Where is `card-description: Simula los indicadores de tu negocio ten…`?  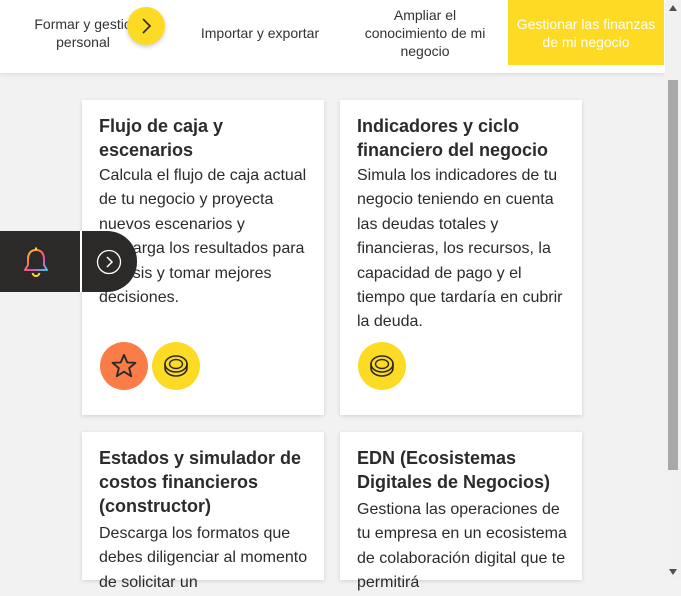 card-description: Simula los indicadores de tu negocio ten… is located at coordinates (460, 249).